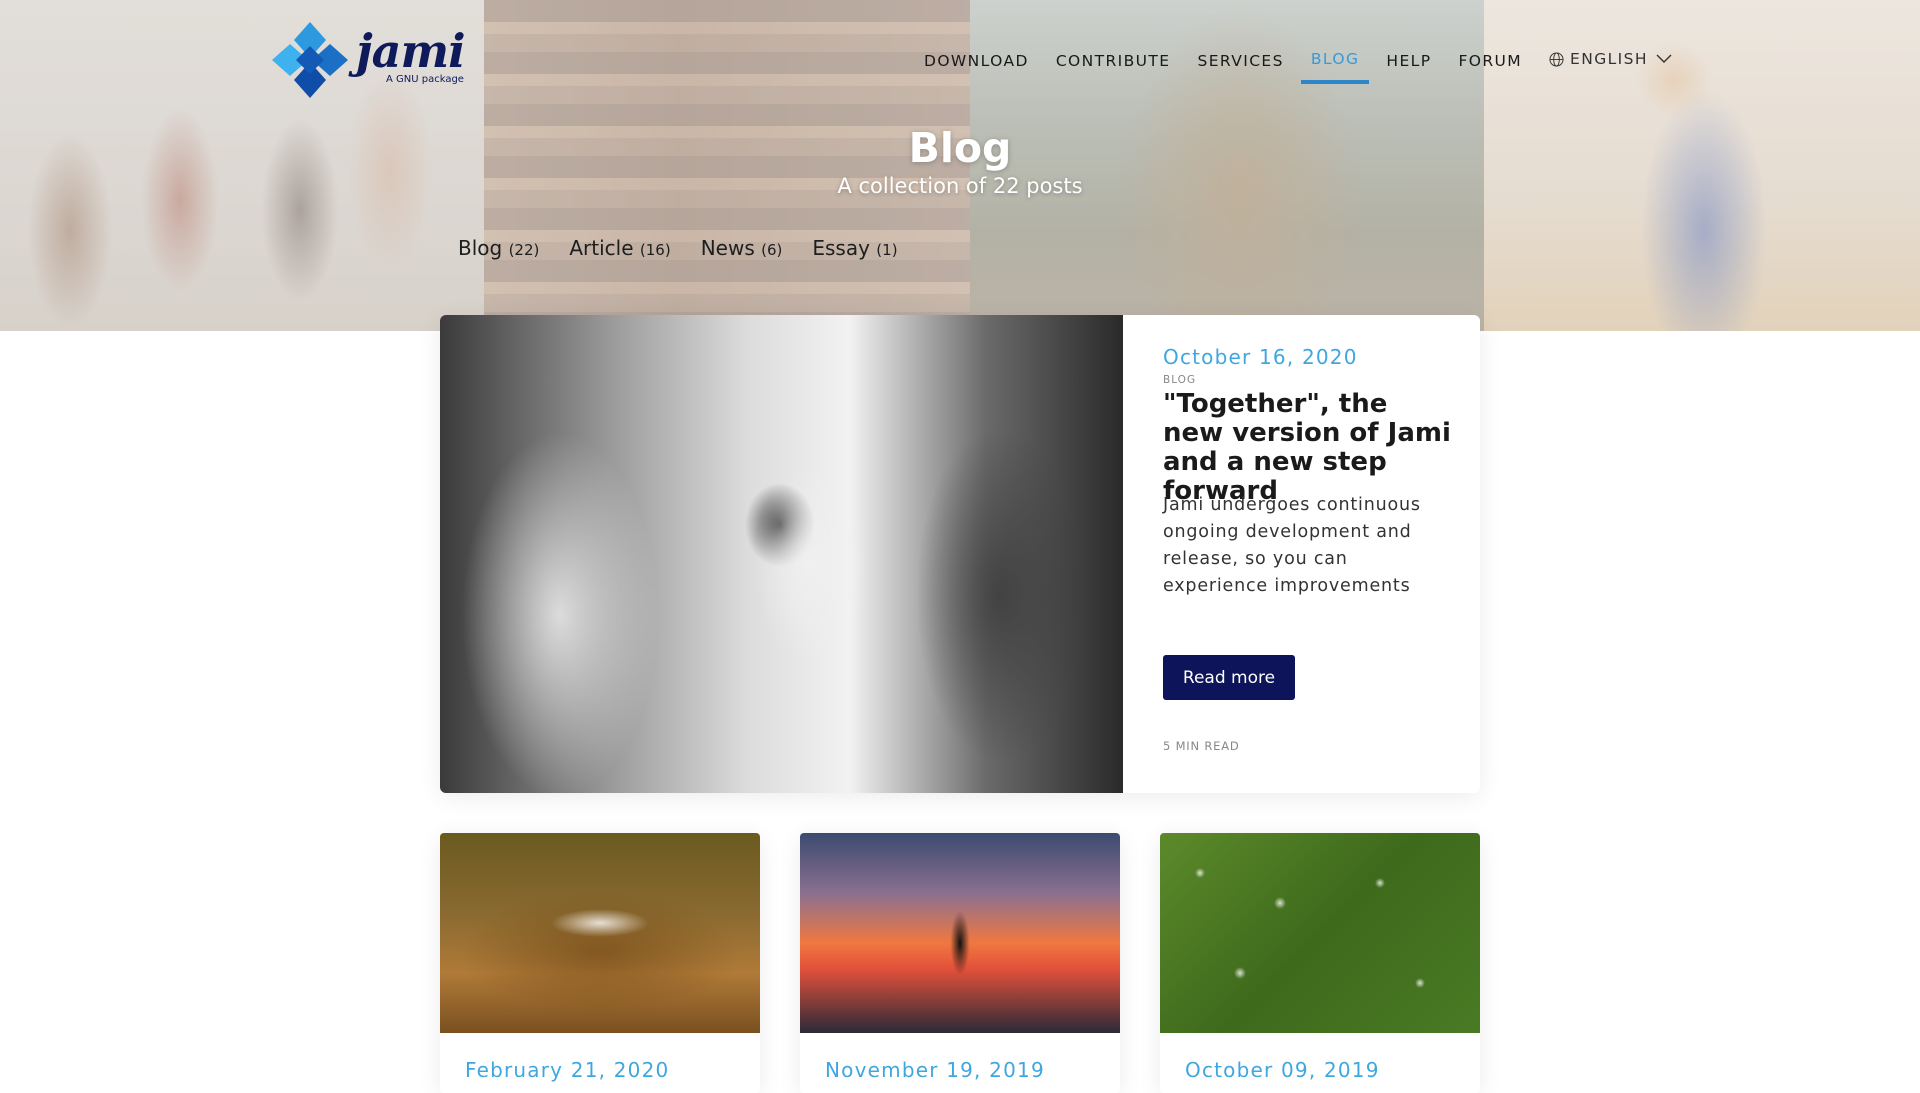 This screenshot has height=1093, width=1920. What do you see at coordinates (1320, 933) in the screenshot?
I see `post-image-dew-drops` at bounding box center [1320, 933].